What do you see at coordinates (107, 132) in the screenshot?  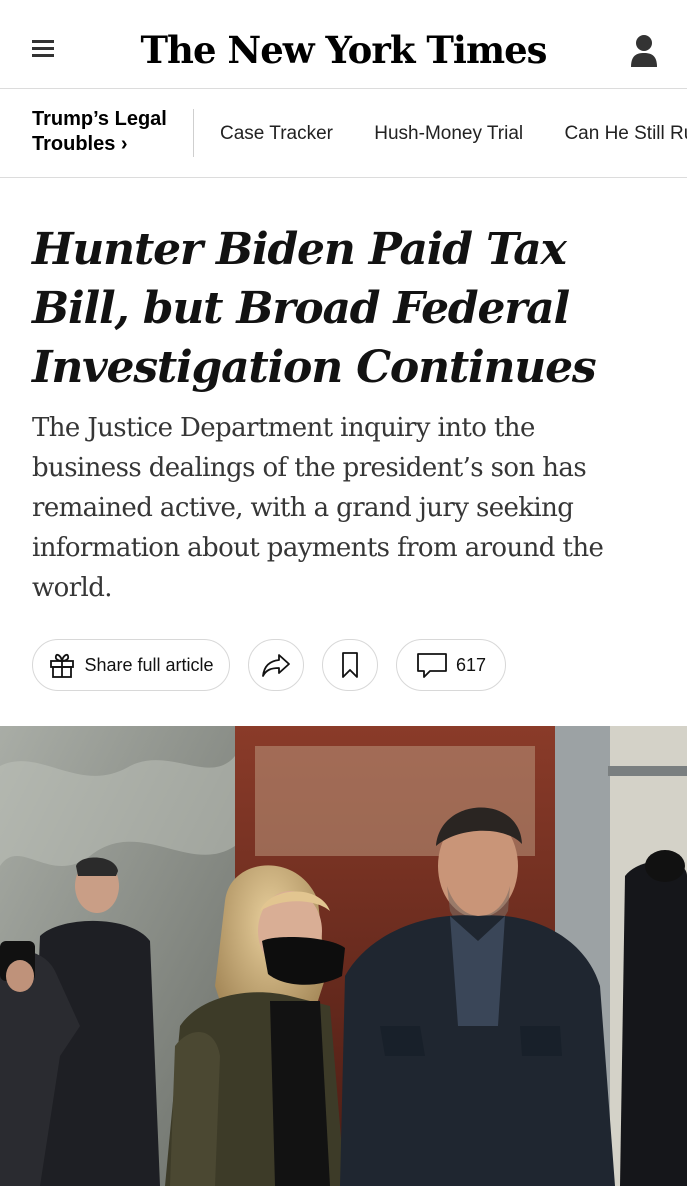 I see `section-label-trumps-legal-troubles: Trump’s Legal Troubles ›` at bounding box center [107, 132].